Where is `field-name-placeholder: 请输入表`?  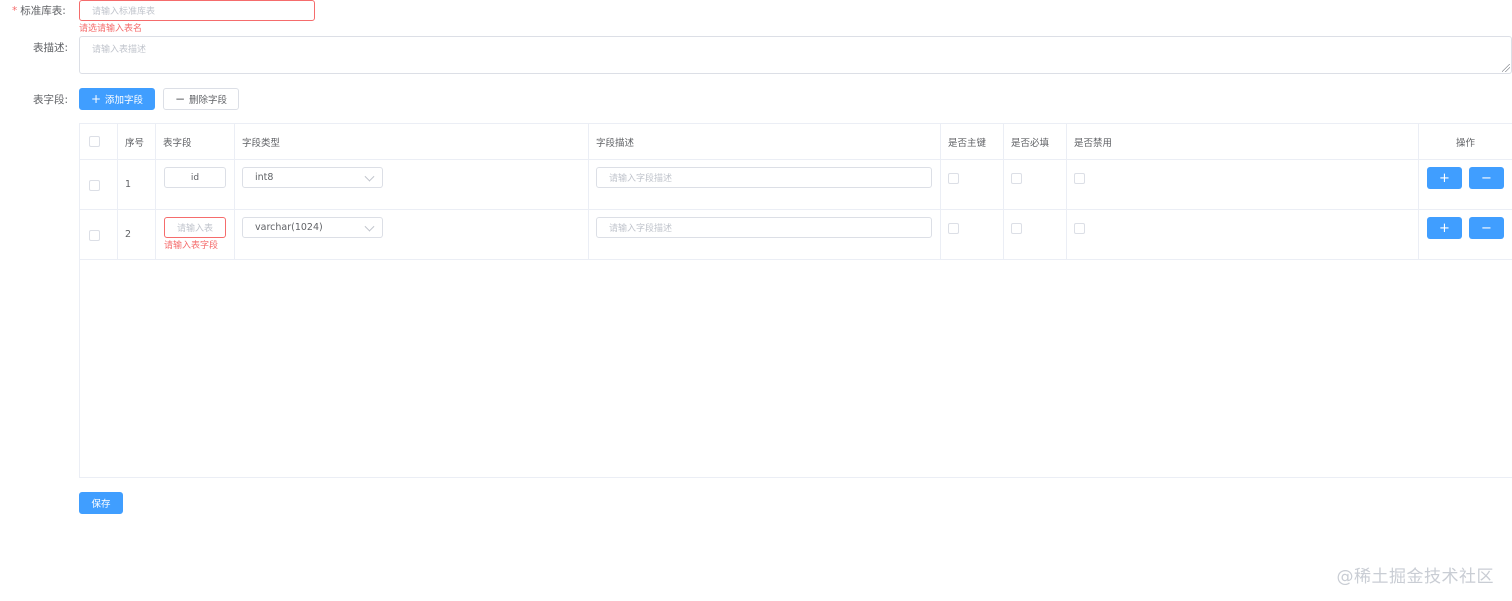 field-name-placeholder: 请输入表 is located at coordinates (194, 229).